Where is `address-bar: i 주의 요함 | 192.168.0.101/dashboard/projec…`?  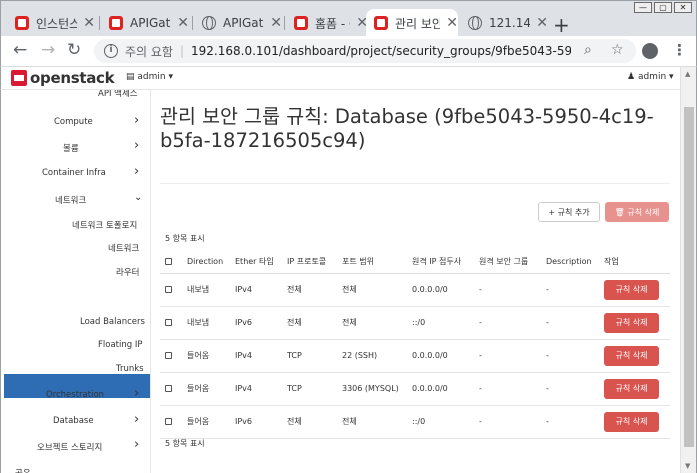 address-bar: i 주의 요함 | 192.168.0.101/dashboard/projec… is located at coordinates (365, 51).